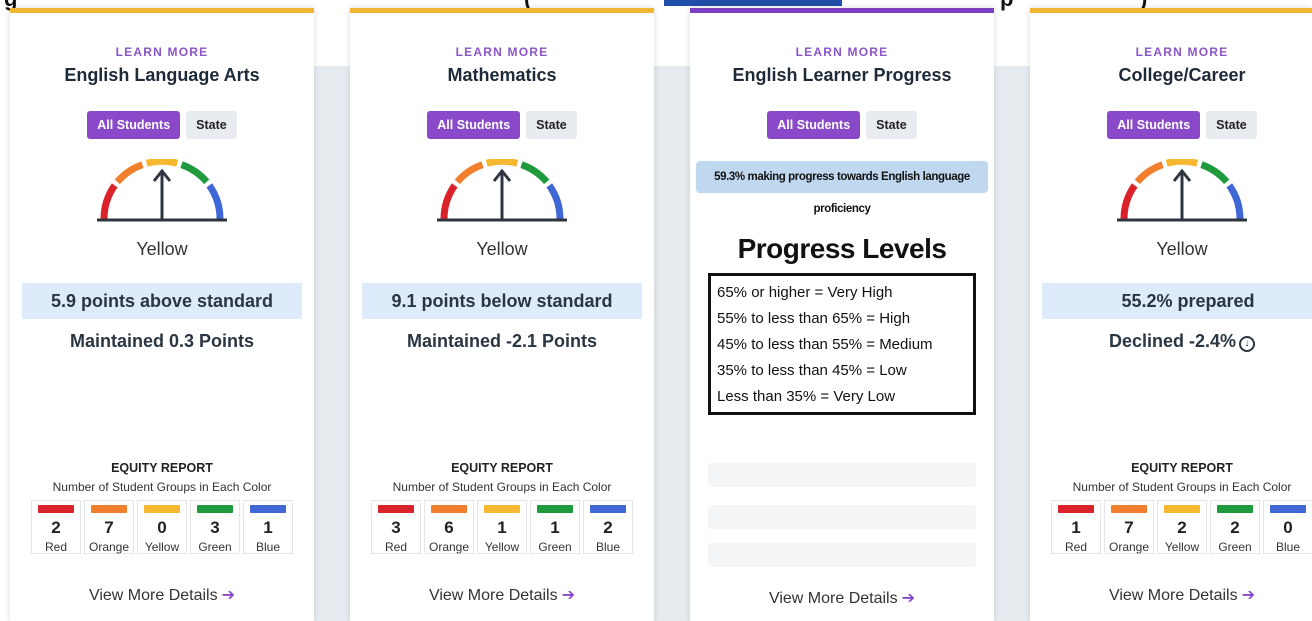 The image size is (1312, 621). I want to click on change-summary: Maintained -2.1 Points, so click(502, 341).